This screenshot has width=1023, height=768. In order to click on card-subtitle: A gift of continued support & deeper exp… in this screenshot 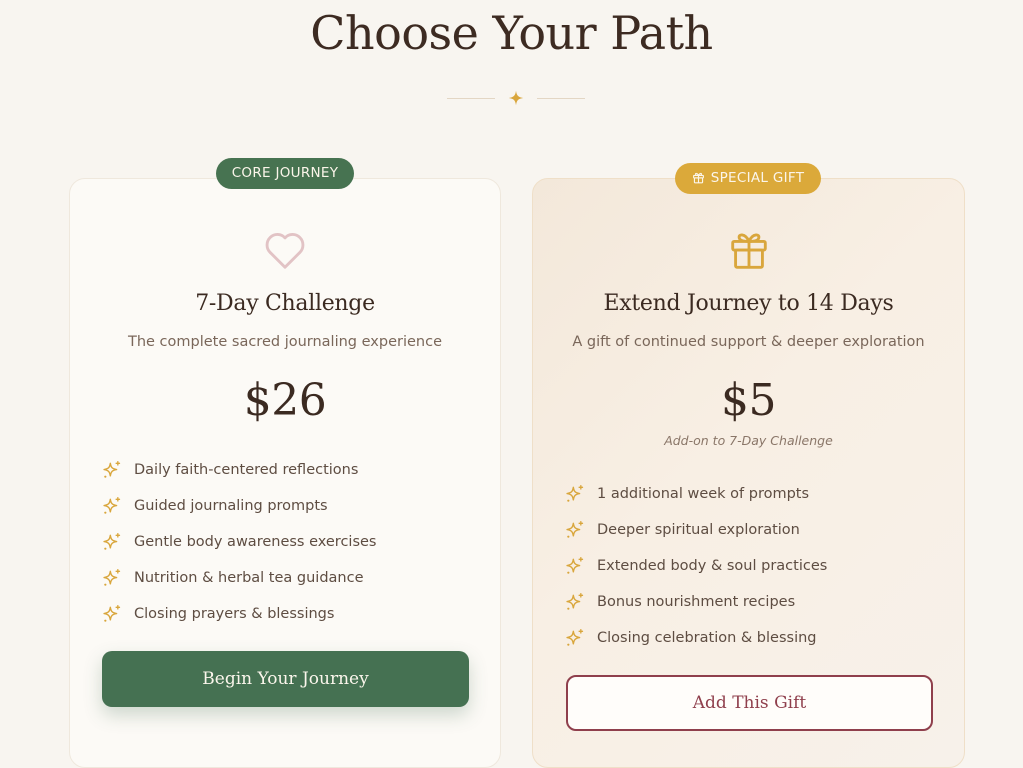, I will do `click(748, 342)`.